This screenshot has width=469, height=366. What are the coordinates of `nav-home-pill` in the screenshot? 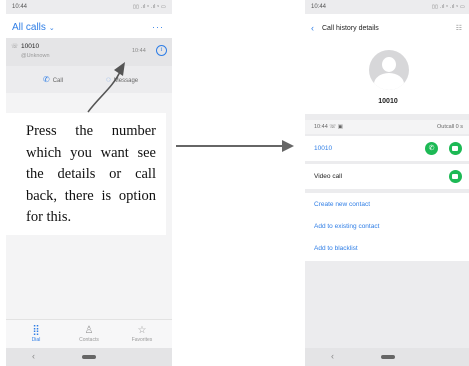 It's located at (388, 357).